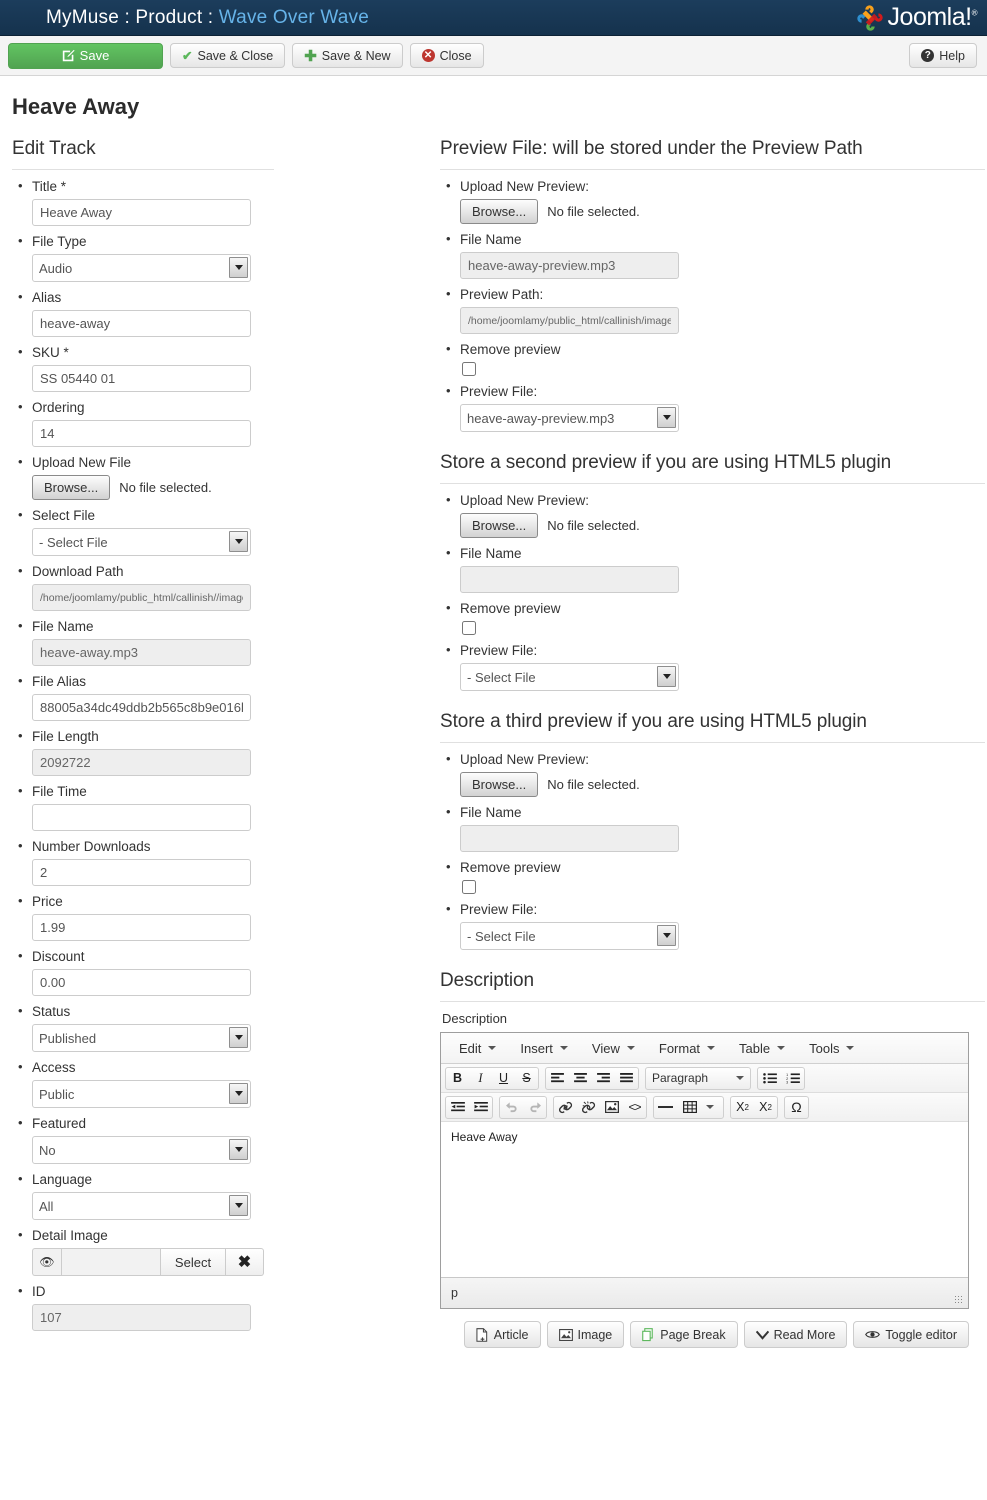 Image resolution: width=987 pixels, height=1500 pixels. What do you see at coordinates (141, 982) in the screenshot?
I see `discount-input` at bounding box center [141, 982].